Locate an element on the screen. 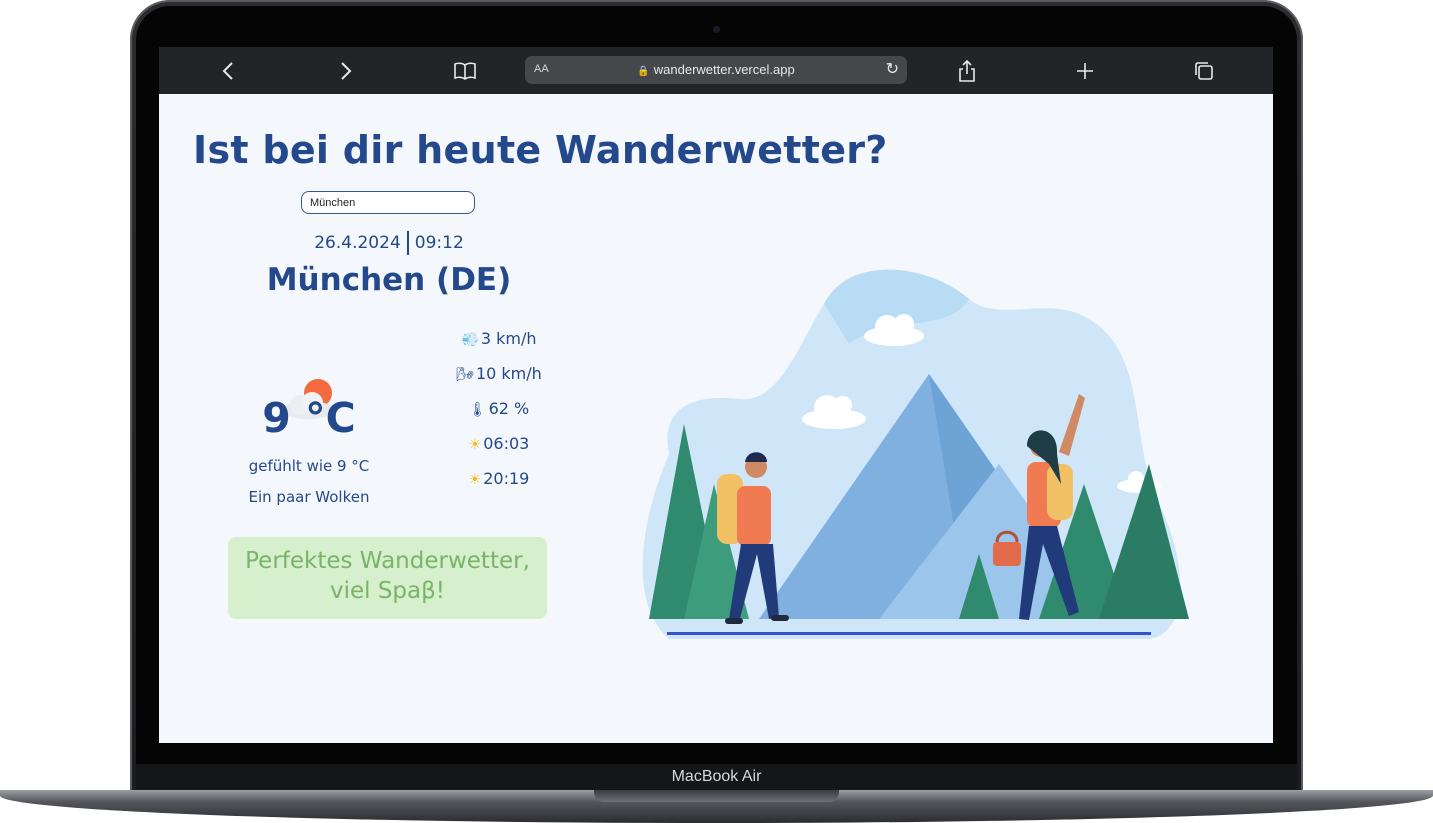  sunset: ☀ 20:19 is located at coordinates (499, 478).